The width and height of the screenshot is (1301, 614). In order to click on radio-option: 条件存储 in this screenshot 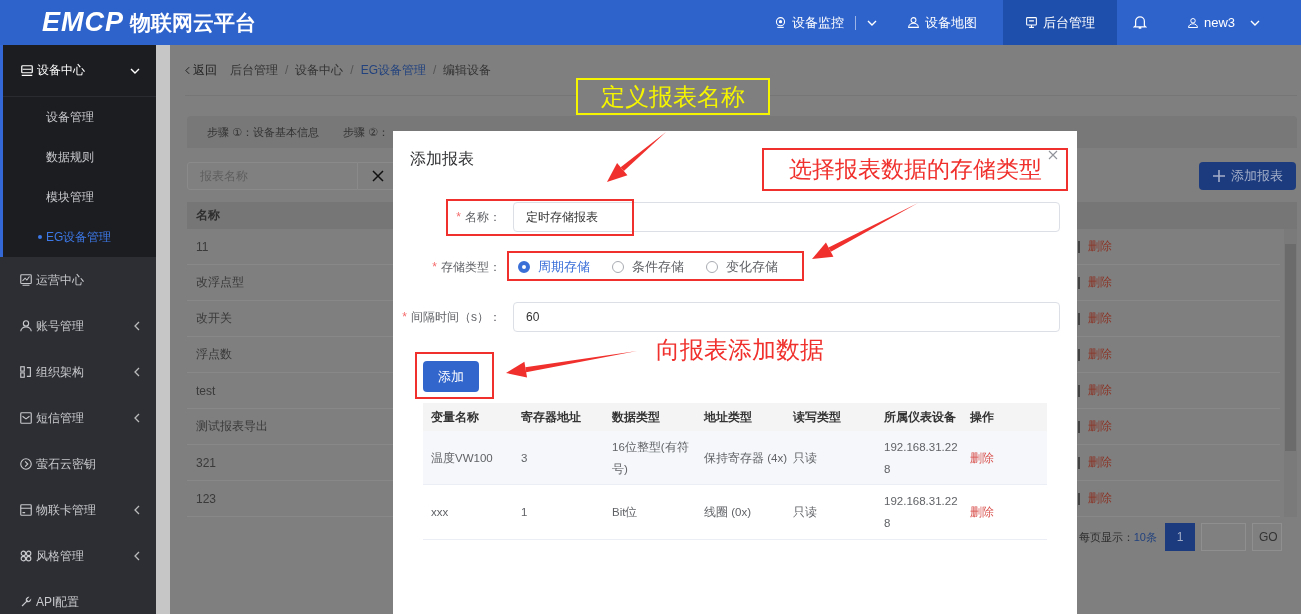, I will do `click(648, 267)`.